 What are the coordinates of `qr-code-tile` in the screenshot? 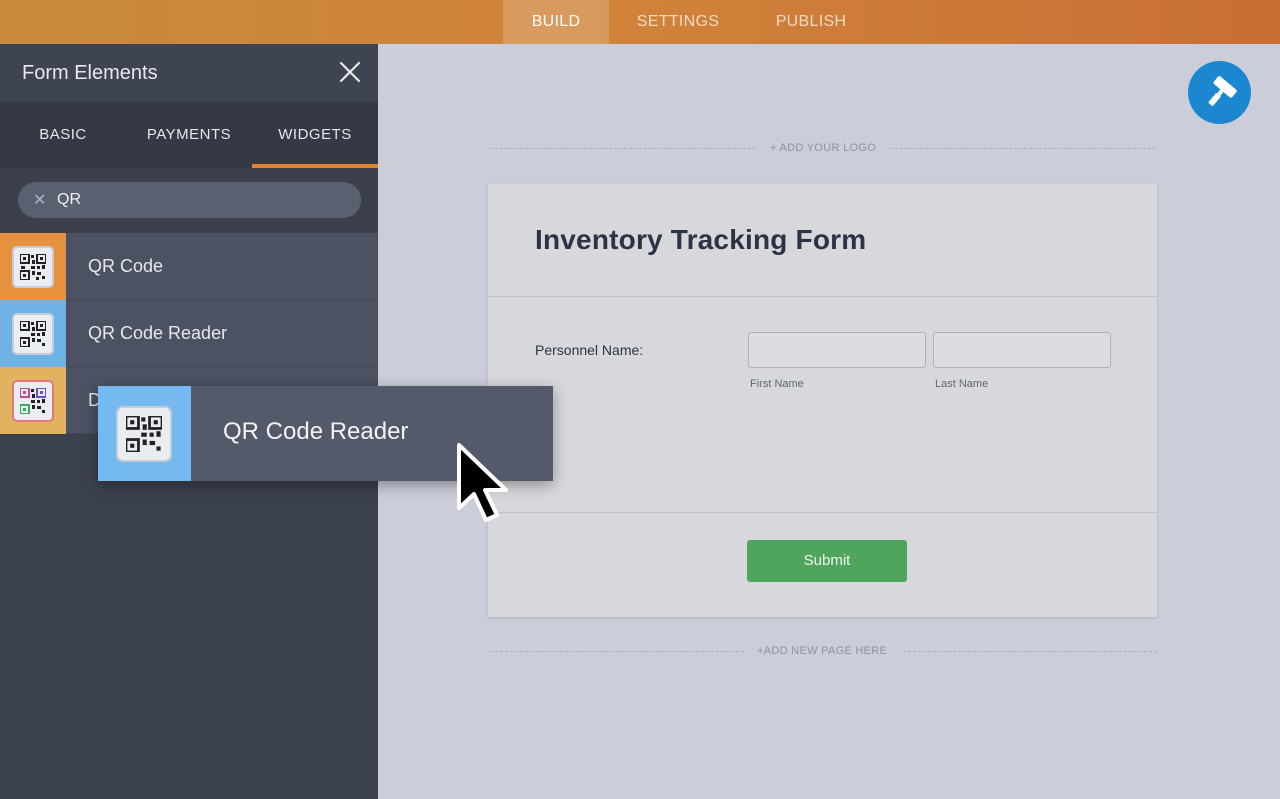 It's located at (33, 266).